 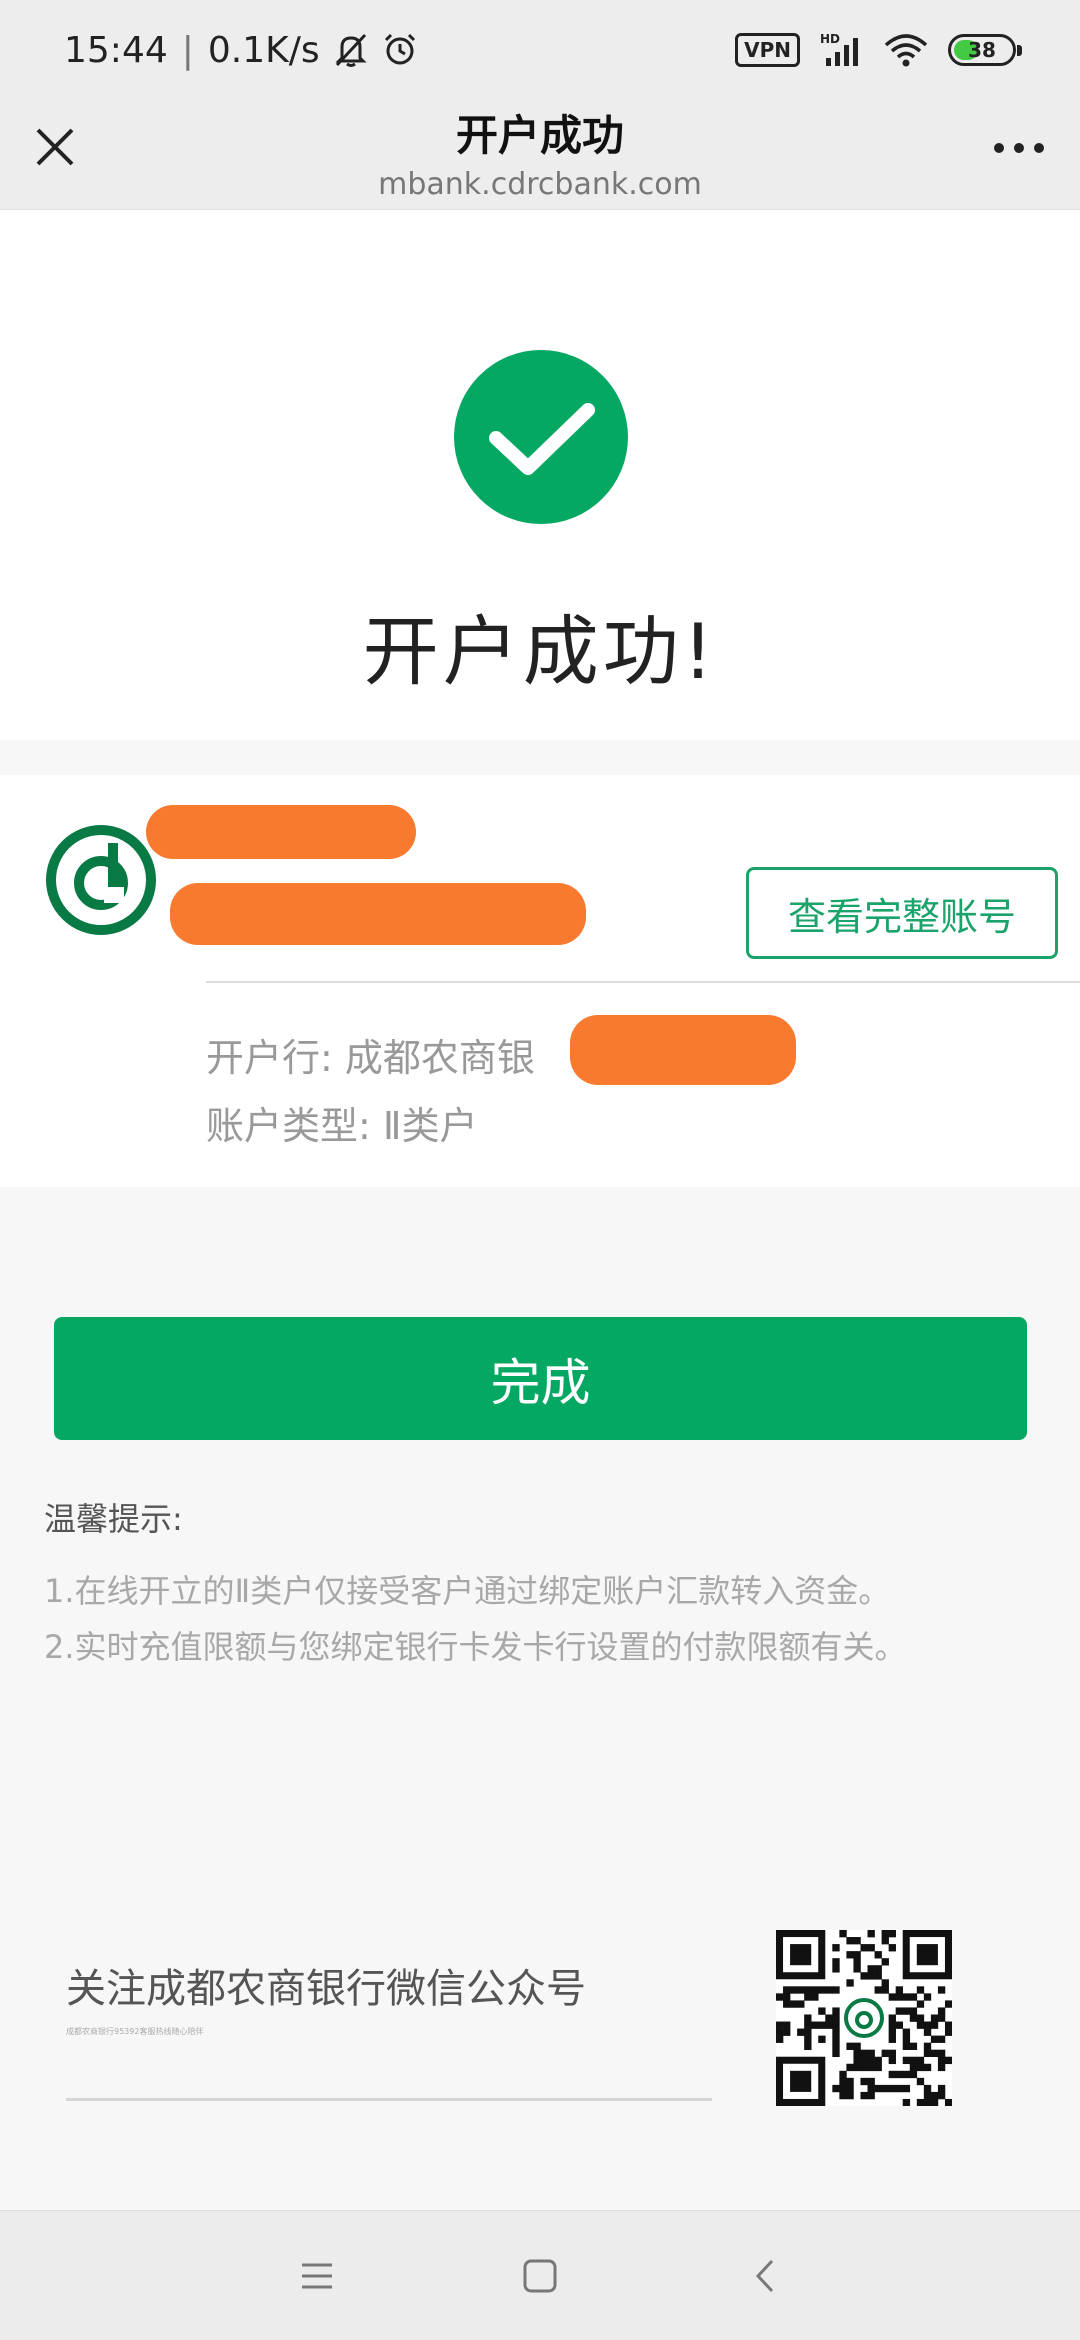 I want to click on account-type-value: Ⅱ类户, so click(x=430, y=1126).